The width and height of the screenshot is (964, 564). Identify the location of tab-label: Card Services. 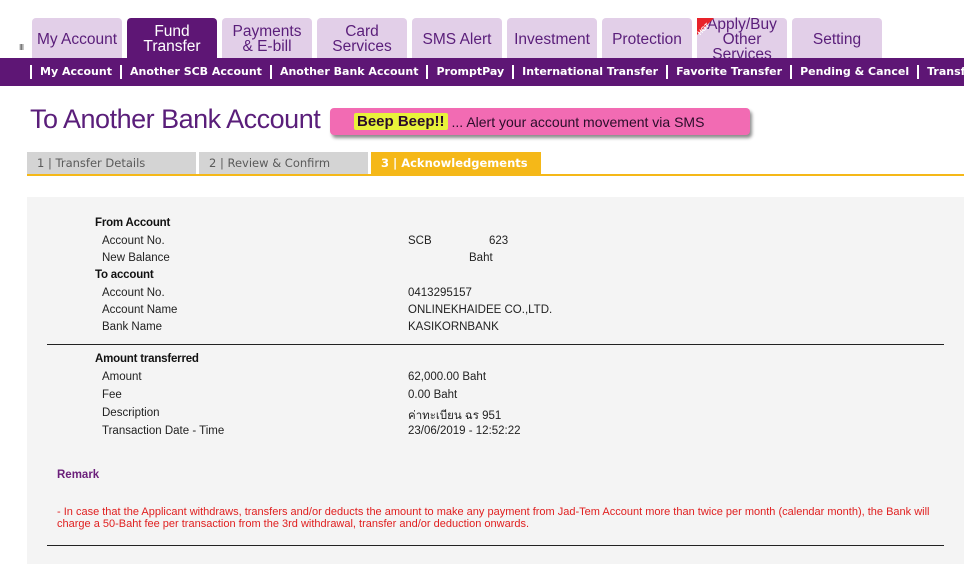
(362, 39).